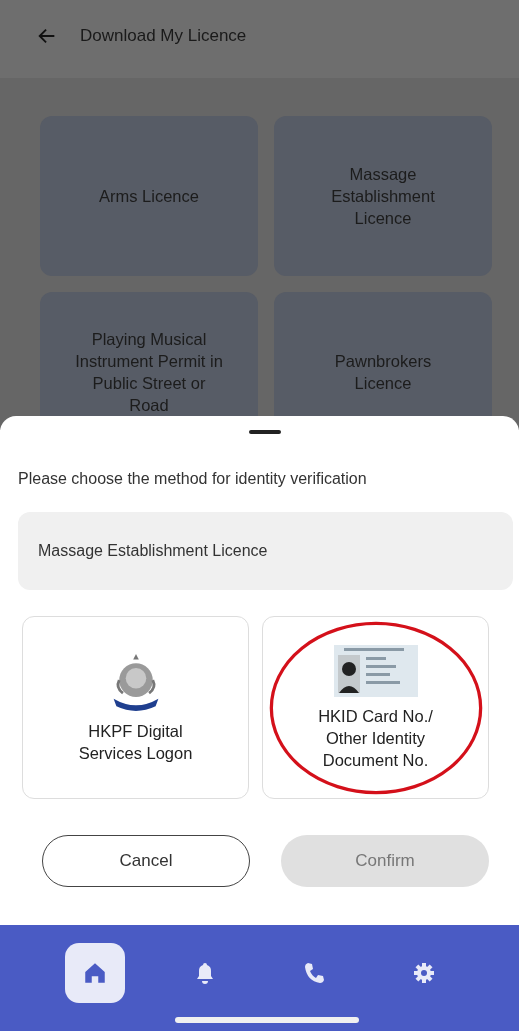 The width and height of the screenshot is (519, 1031). I want to click on prompt-text: Please choose the method for identity verification, so click(193, 479).